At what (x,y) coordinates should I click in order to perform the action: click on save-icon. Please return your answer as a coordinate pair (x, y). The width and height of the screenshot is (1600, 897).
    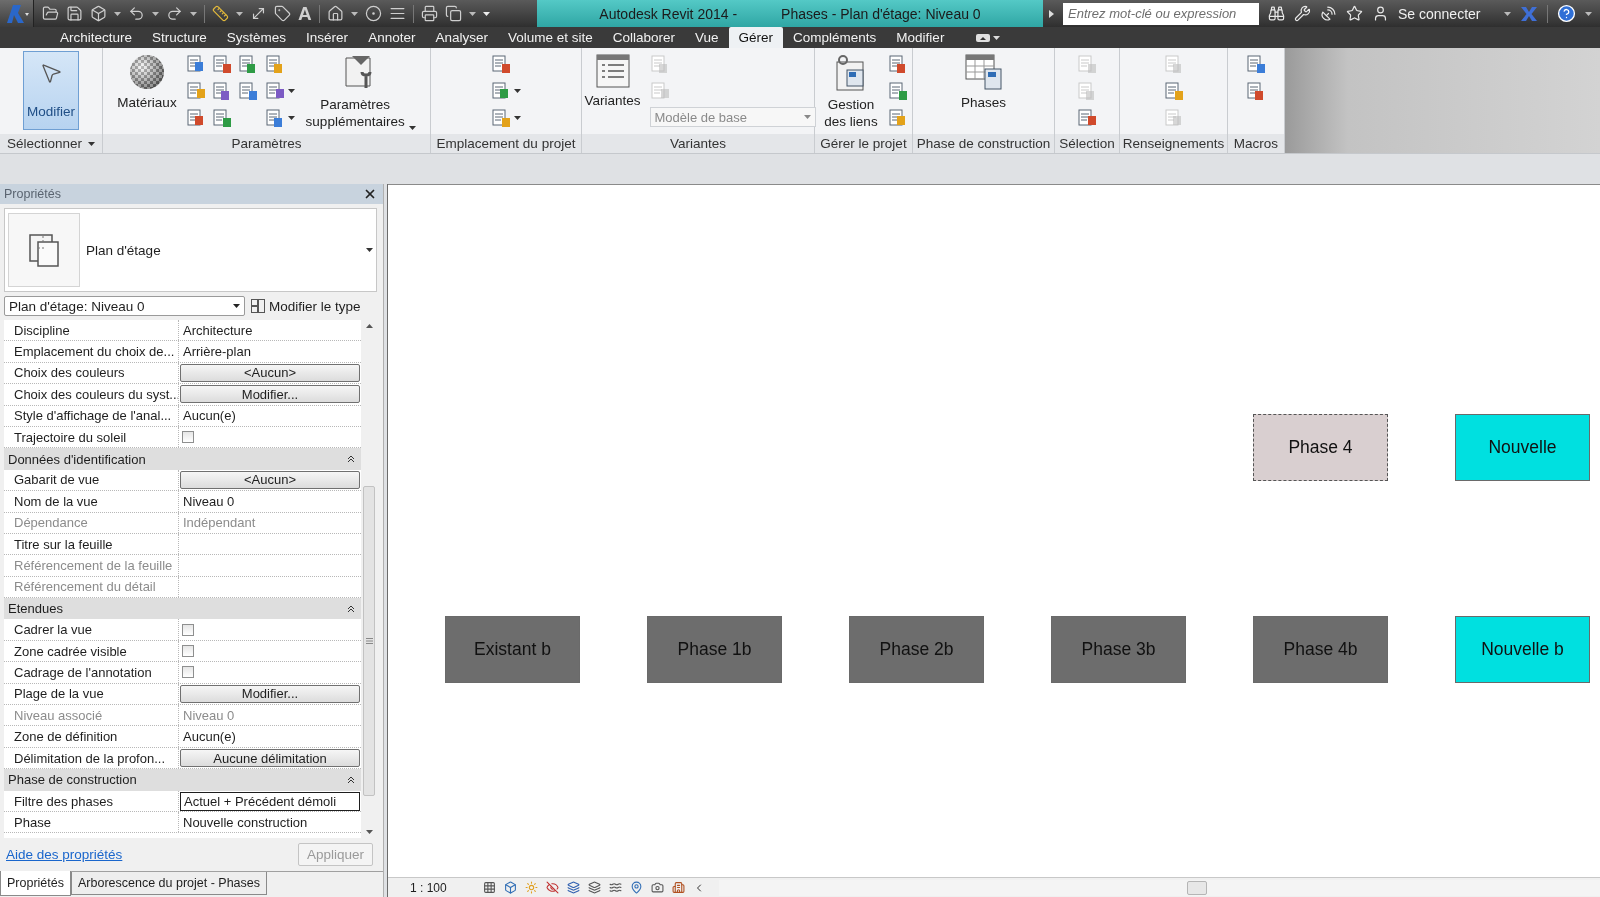
    Looking at the image, I should click on (74, 13).